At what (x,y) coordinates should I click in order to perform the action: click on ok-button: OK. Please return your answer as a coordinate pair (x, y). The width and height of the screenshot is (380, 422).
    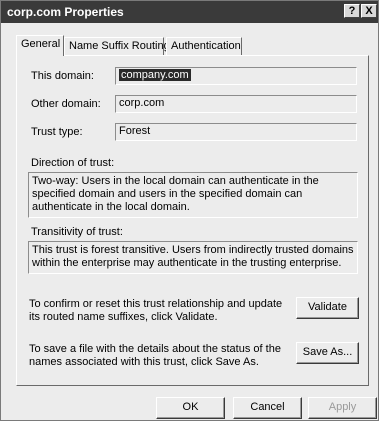
    Looking at the image, I should click on (190, 408).